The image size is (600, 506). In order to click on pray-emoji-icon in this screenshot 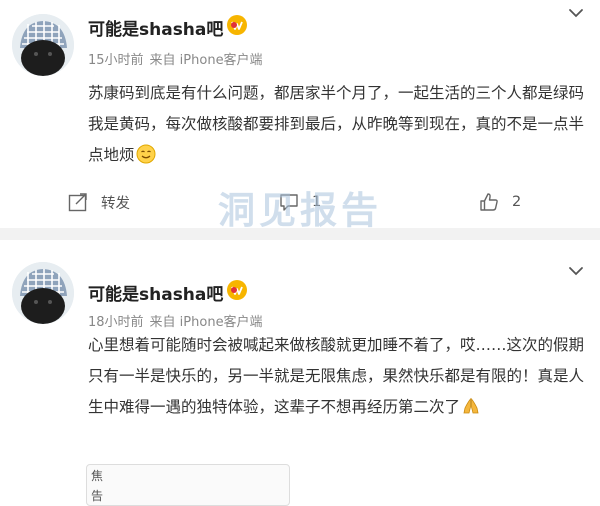, I will do `click(471, 405)`.